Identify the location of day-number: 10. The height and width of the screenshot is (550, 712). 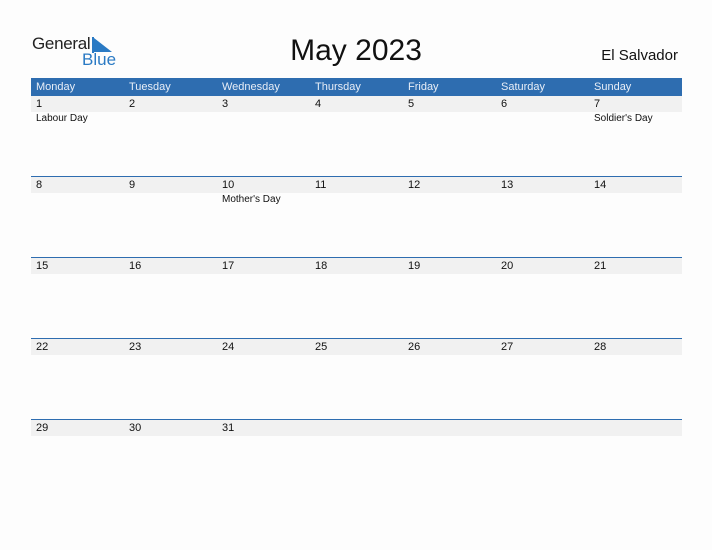
(228, 185).